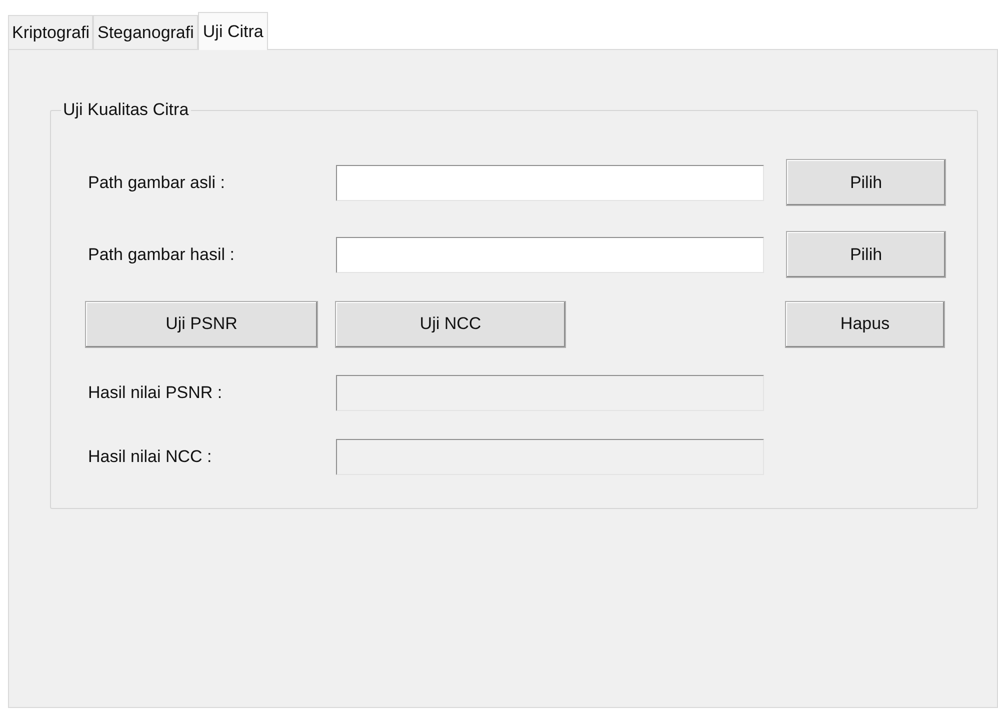  I want to click on test-button: Uji NCC, so click(450, 324).